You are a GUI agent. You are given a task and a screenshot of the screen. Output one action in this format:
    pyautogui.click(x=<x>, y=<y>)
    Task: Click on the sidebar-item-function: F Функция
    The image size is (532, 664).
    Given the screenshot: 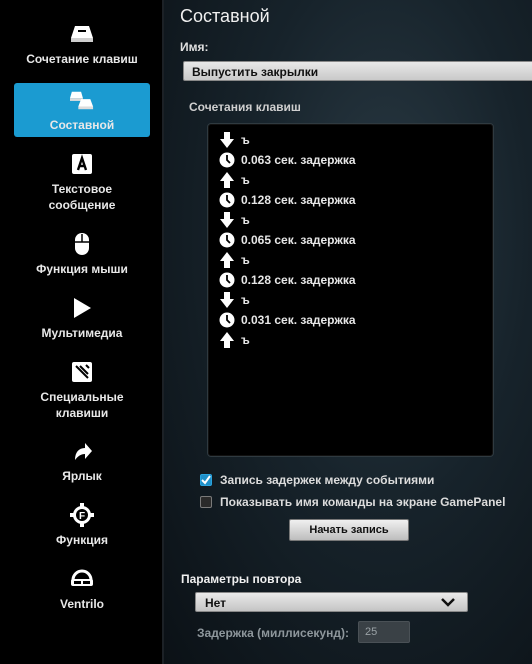 What is the action you would take?
    pyautogui.click(x=82, y=525)
    